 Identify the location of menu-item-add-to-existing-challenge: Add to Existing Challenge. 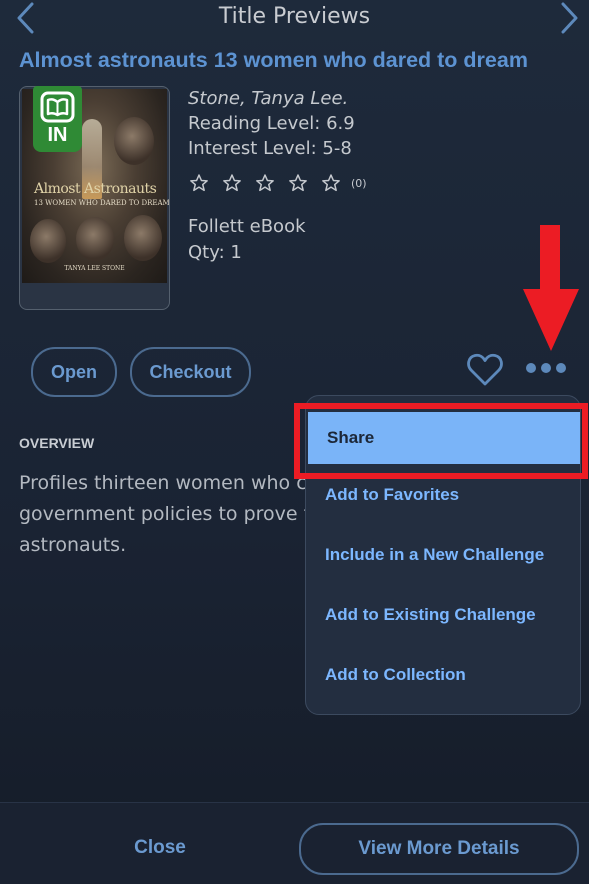
(443, 615).